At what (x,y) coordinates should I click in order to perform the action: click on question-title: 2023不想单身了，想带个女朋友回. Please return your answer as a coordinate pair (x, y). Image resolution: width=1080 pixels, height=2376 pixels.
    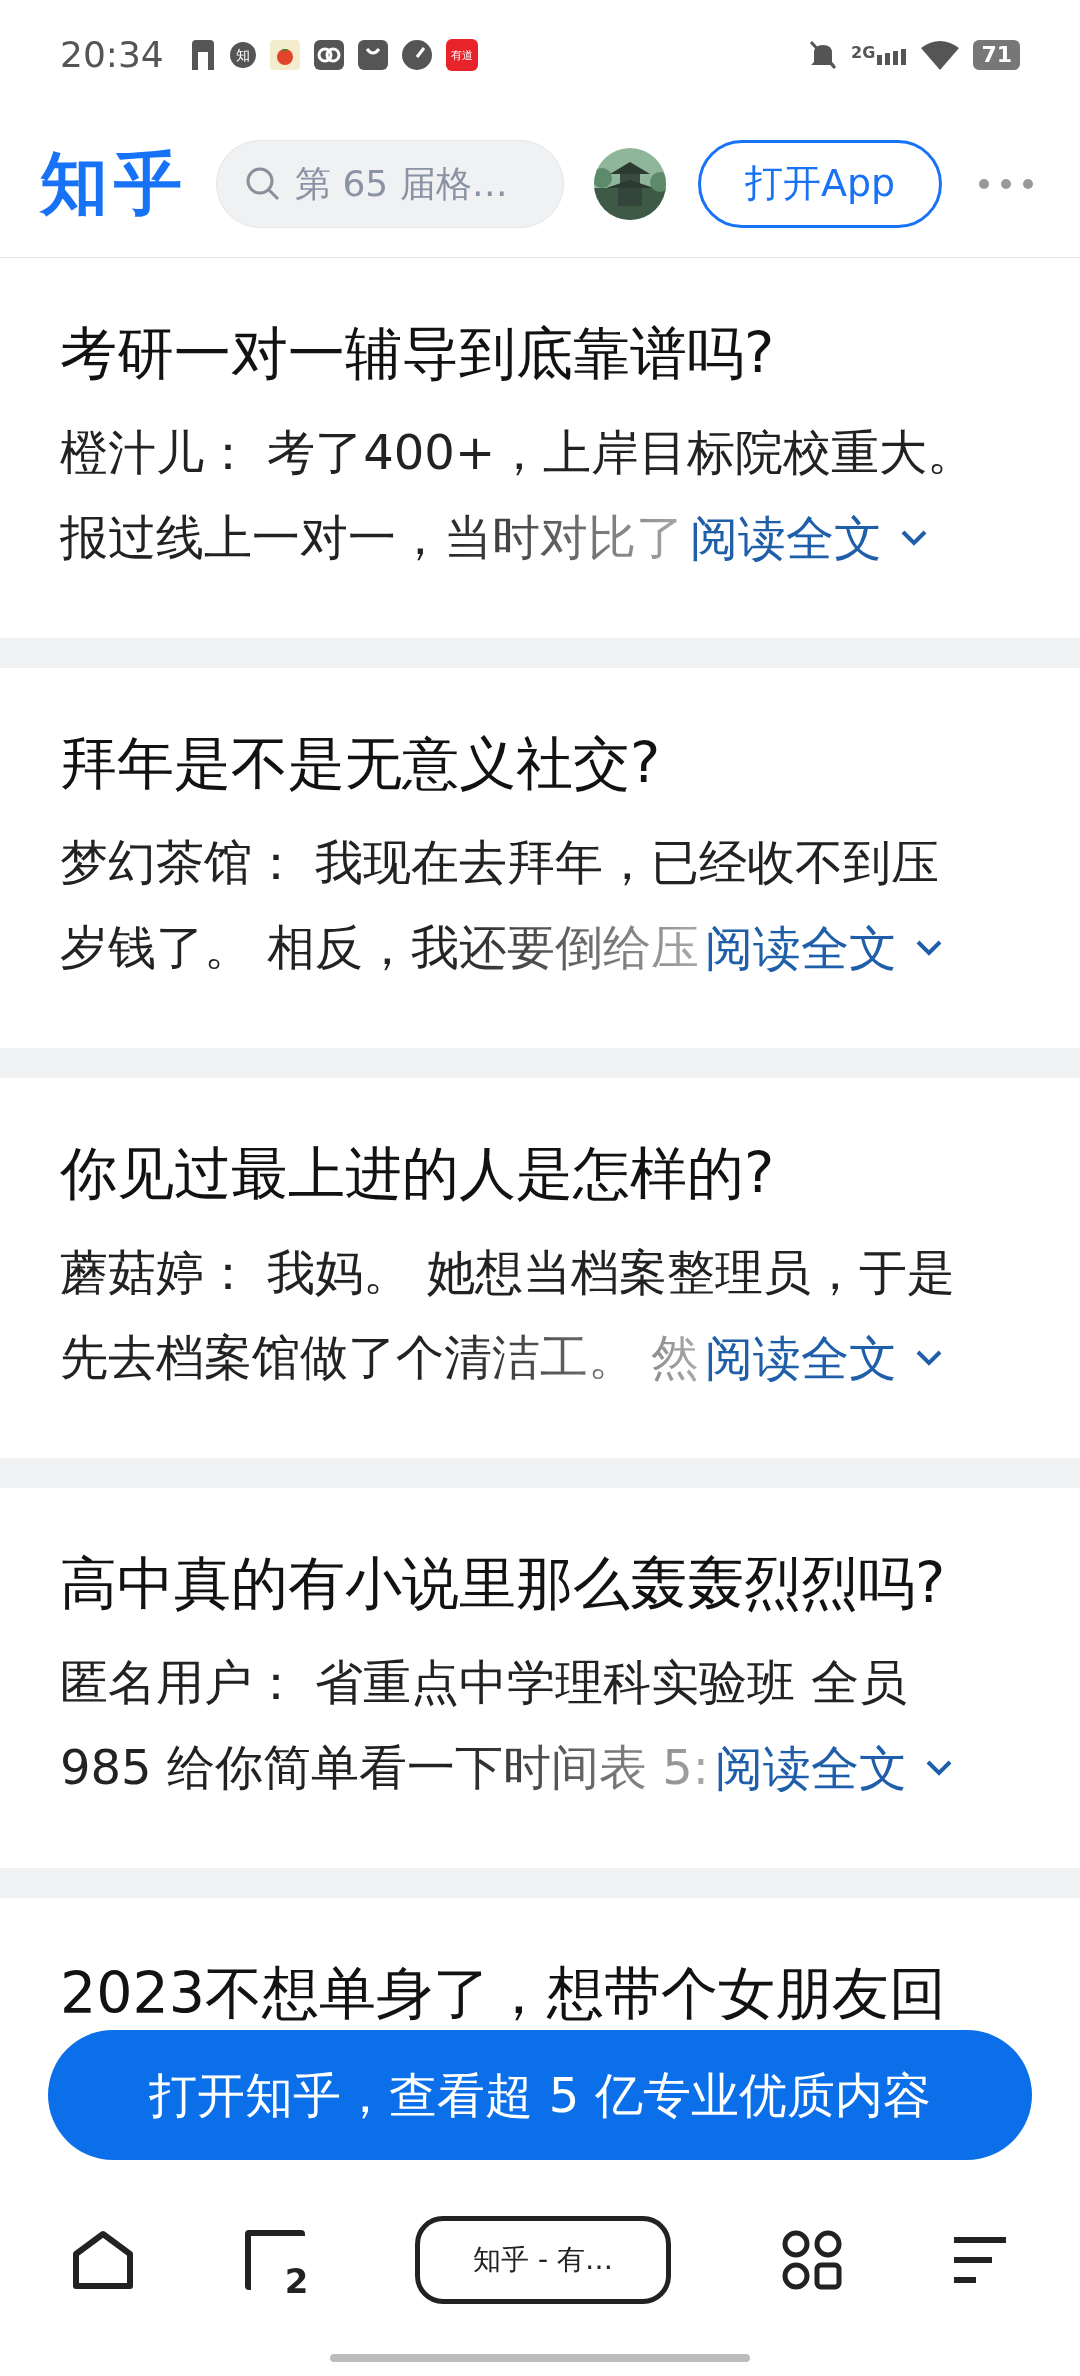
    Looking at the image, I should click on (504, 1993).